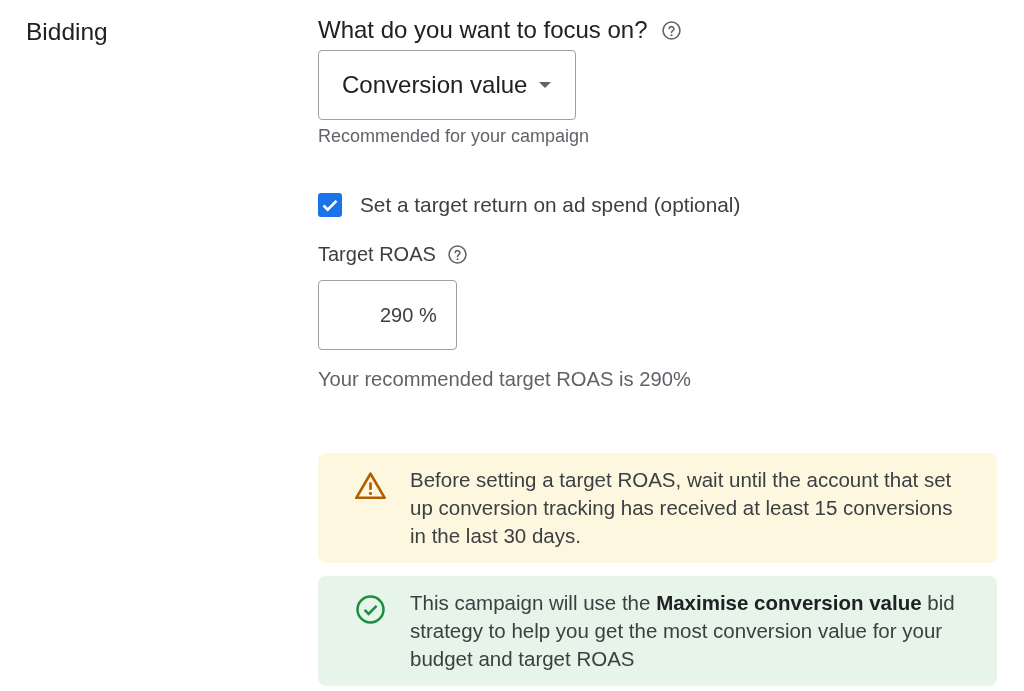  I want to click on checkbox-label: Set a target return on ad spend (optional), so click(550, 205).